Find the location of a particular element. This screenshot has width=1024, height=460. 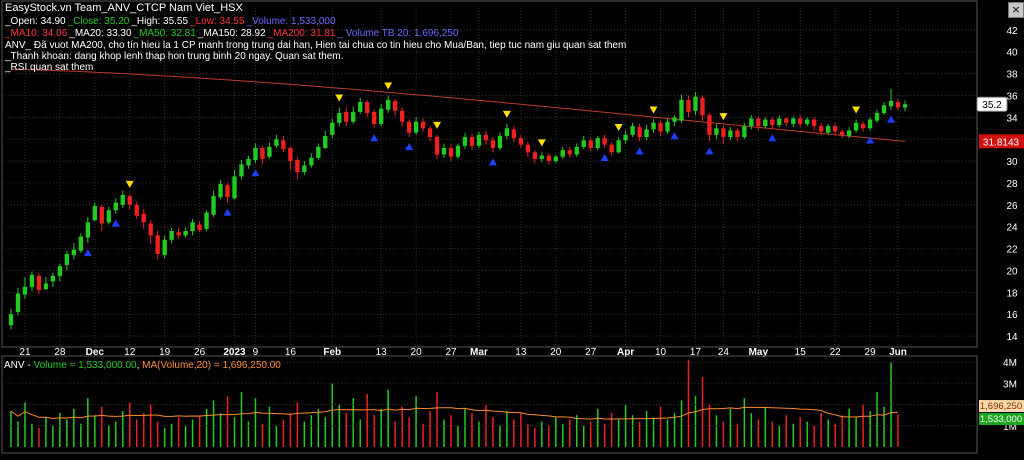

ma-legend-item-3: _MA150: 28.92 is located at coordinates (231, 33).